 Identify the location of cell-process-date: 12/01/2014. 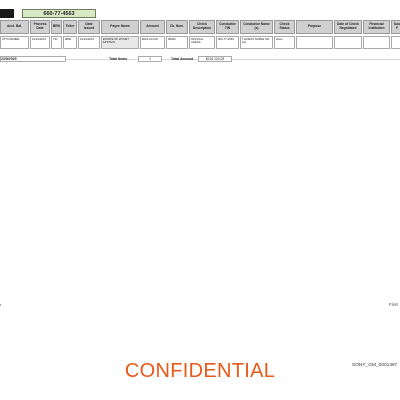
(40, 42).